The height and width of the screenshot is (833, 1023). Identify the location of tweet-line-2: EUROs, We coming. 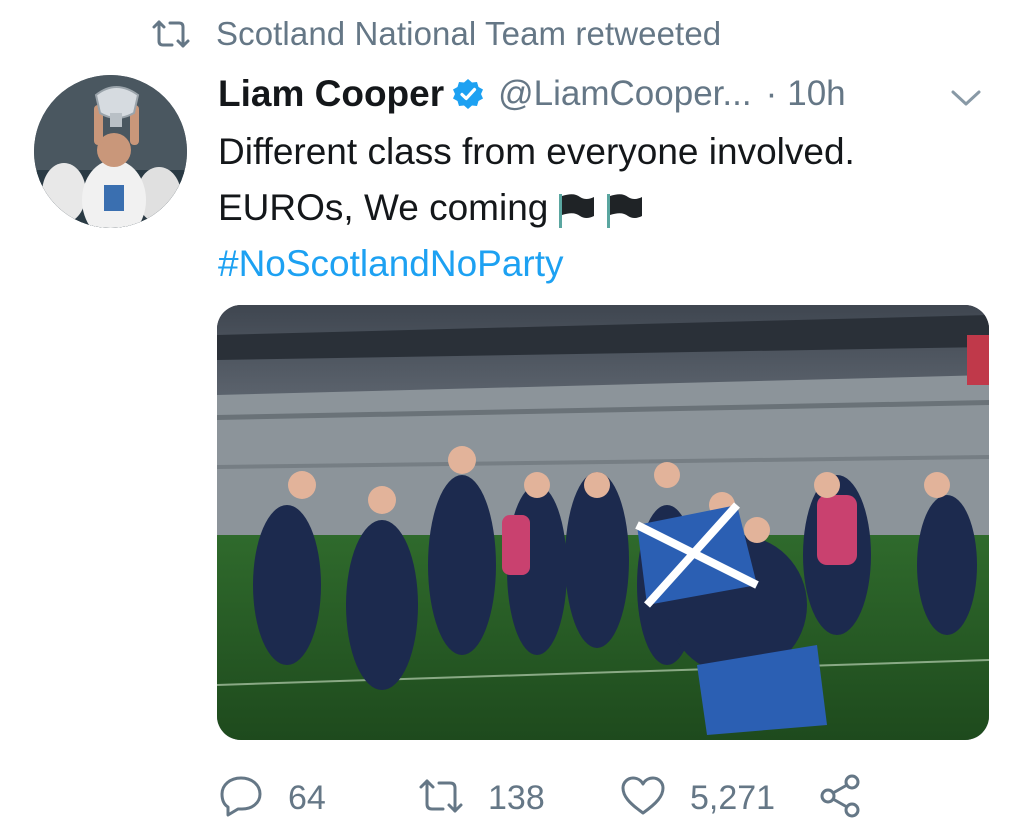
(613, 208).